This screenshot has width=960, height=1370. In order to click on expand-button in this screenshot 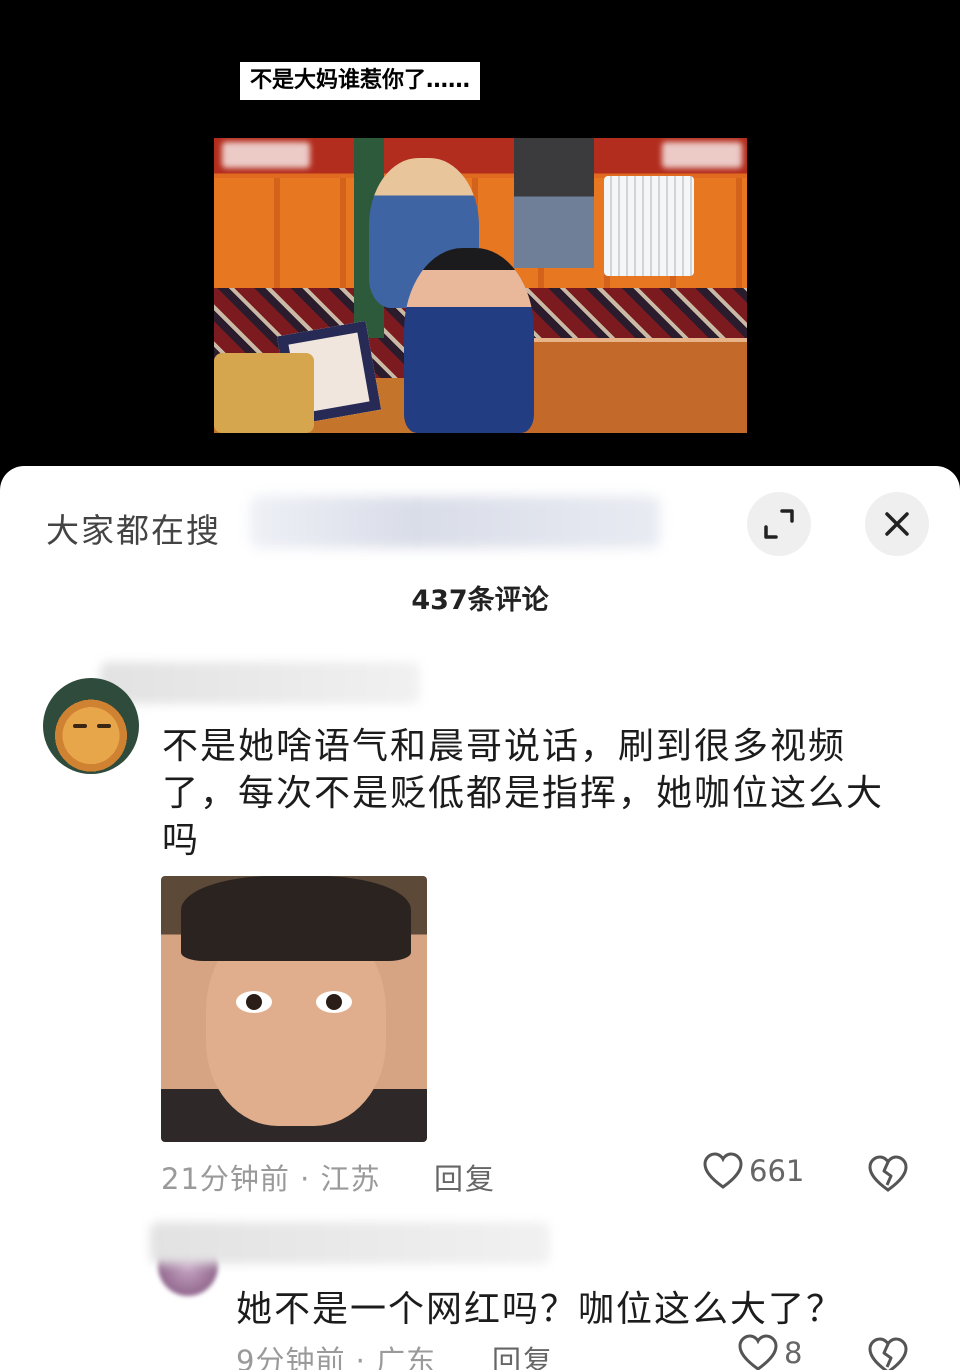, I will do `click(779, 524)`.